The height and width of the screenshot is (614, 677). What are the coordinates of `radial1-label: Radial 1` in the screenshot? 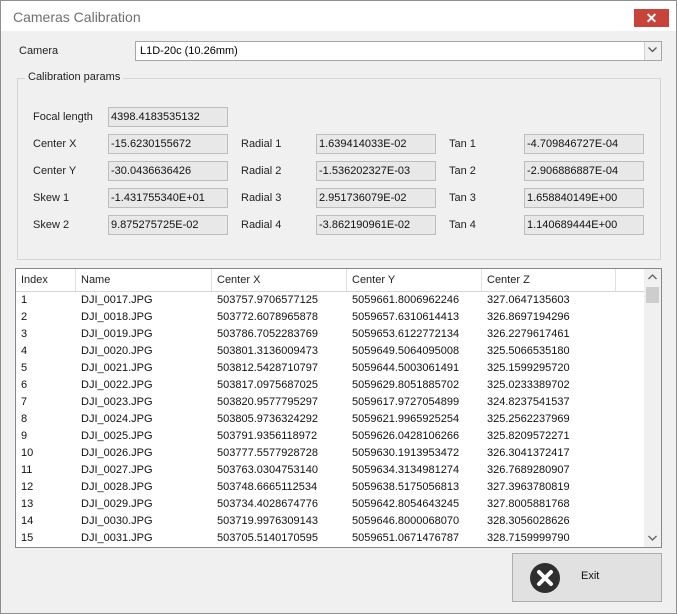 It's located at (261, 144).